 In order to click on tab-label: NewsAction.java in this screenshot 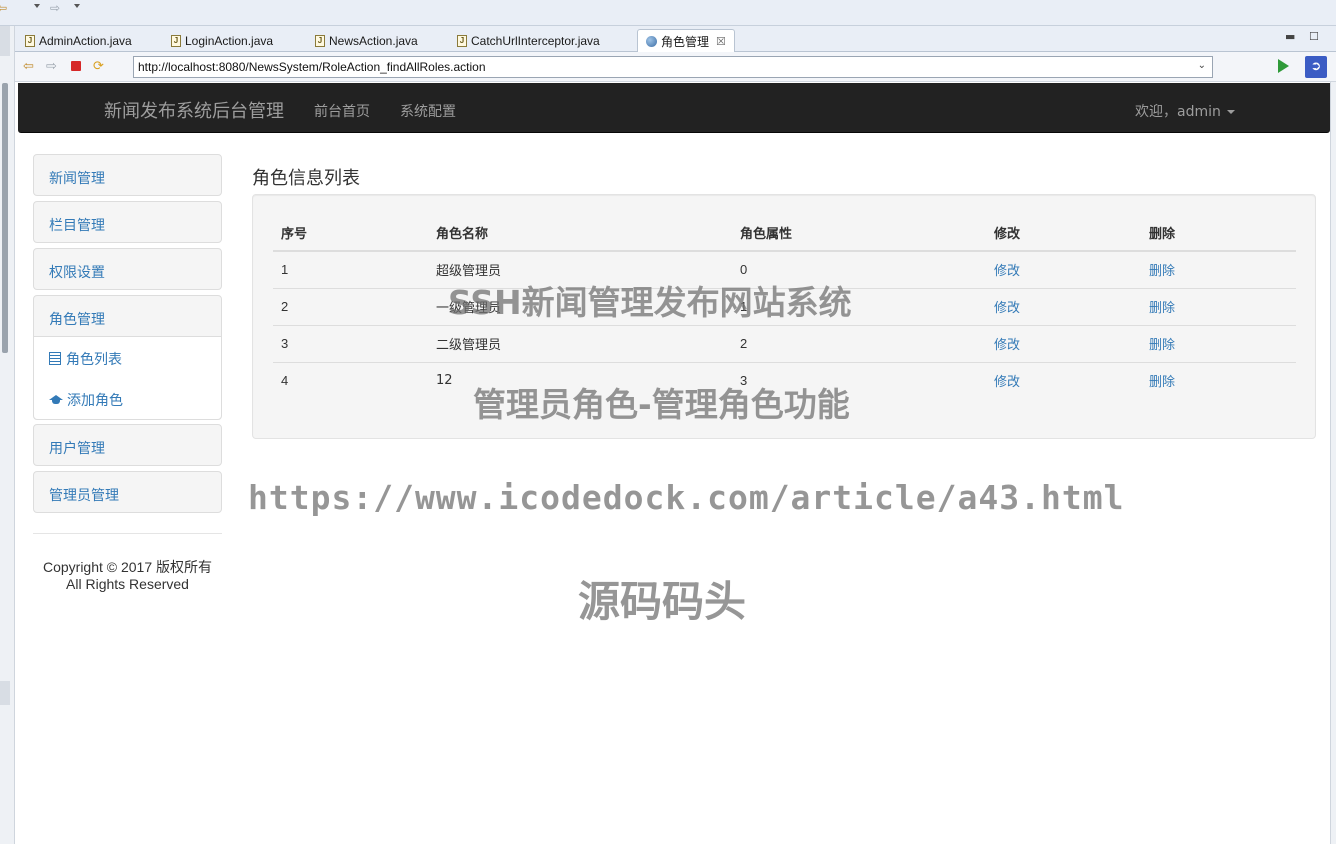, I will do `click(373, 40)`.